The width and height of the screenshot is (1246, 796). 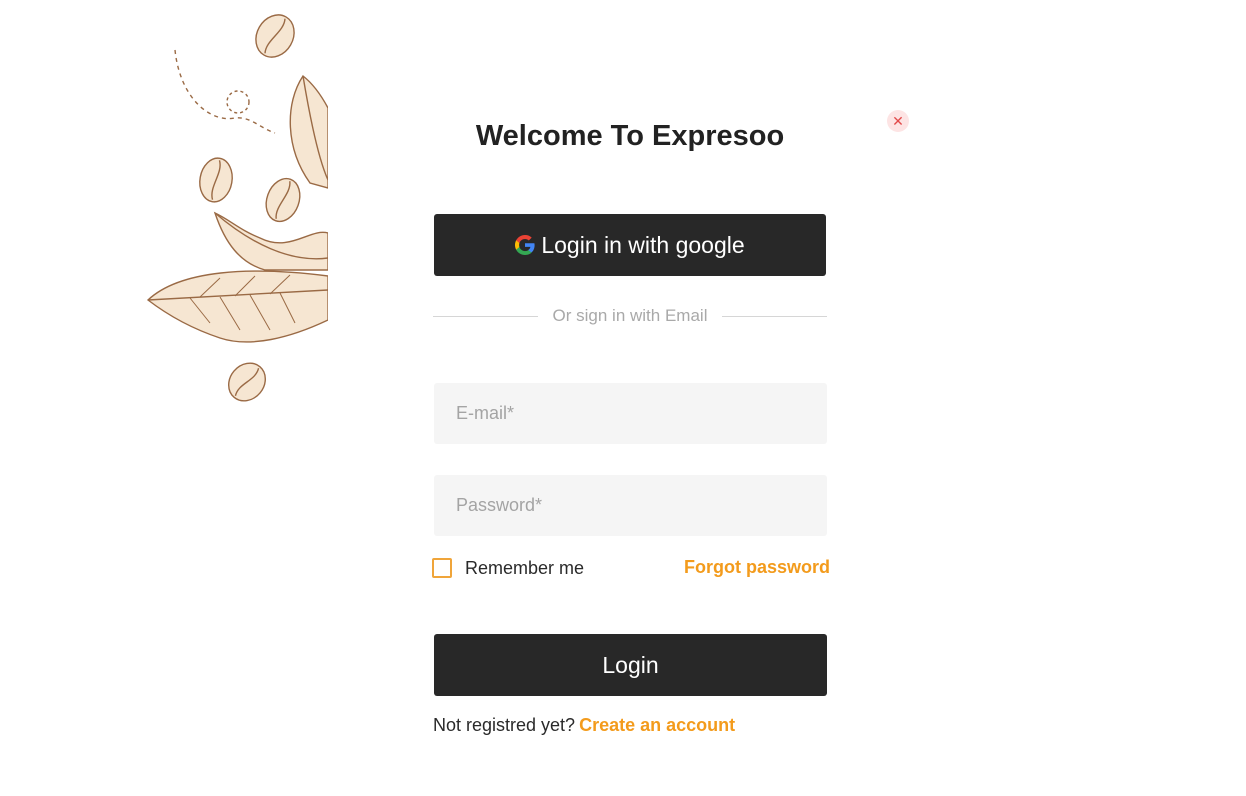 I want to click on divider-text: Or sign in with Email, so click(x=630, y=315).